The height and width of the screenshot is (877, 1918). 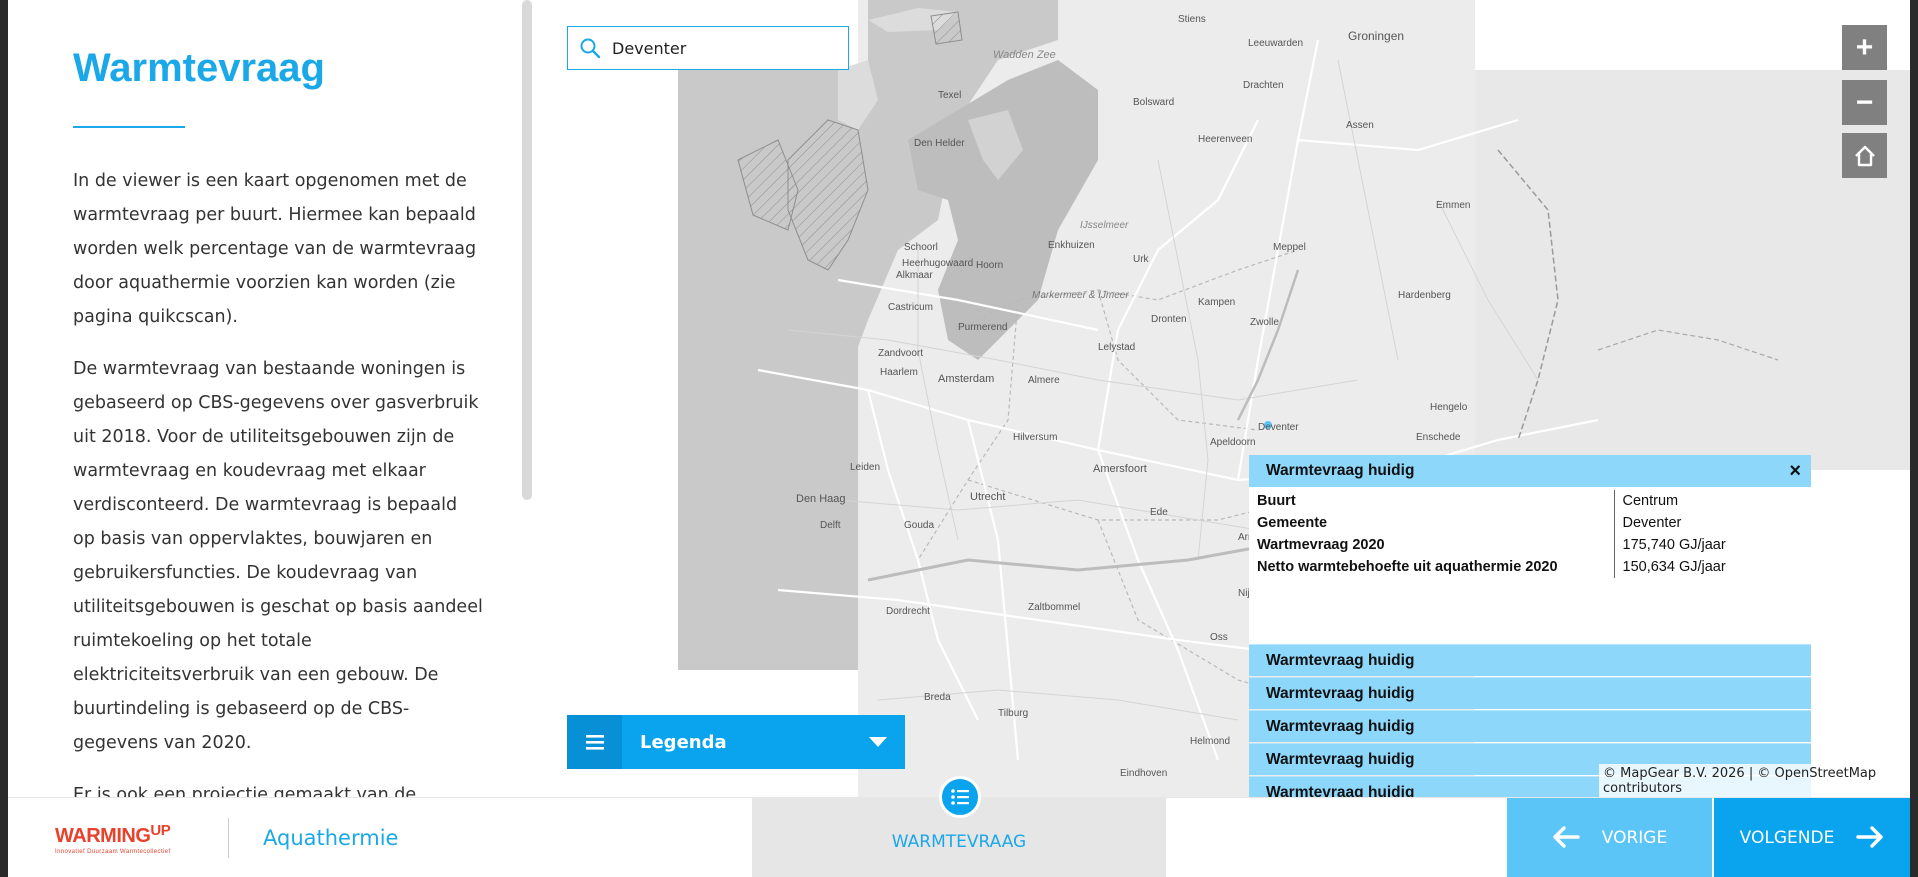 What do you see at coordinates (1080, 295) in the screenshot?
I see `map-label: Markermeer & IJmeer` at bounding box center [1080, 295].